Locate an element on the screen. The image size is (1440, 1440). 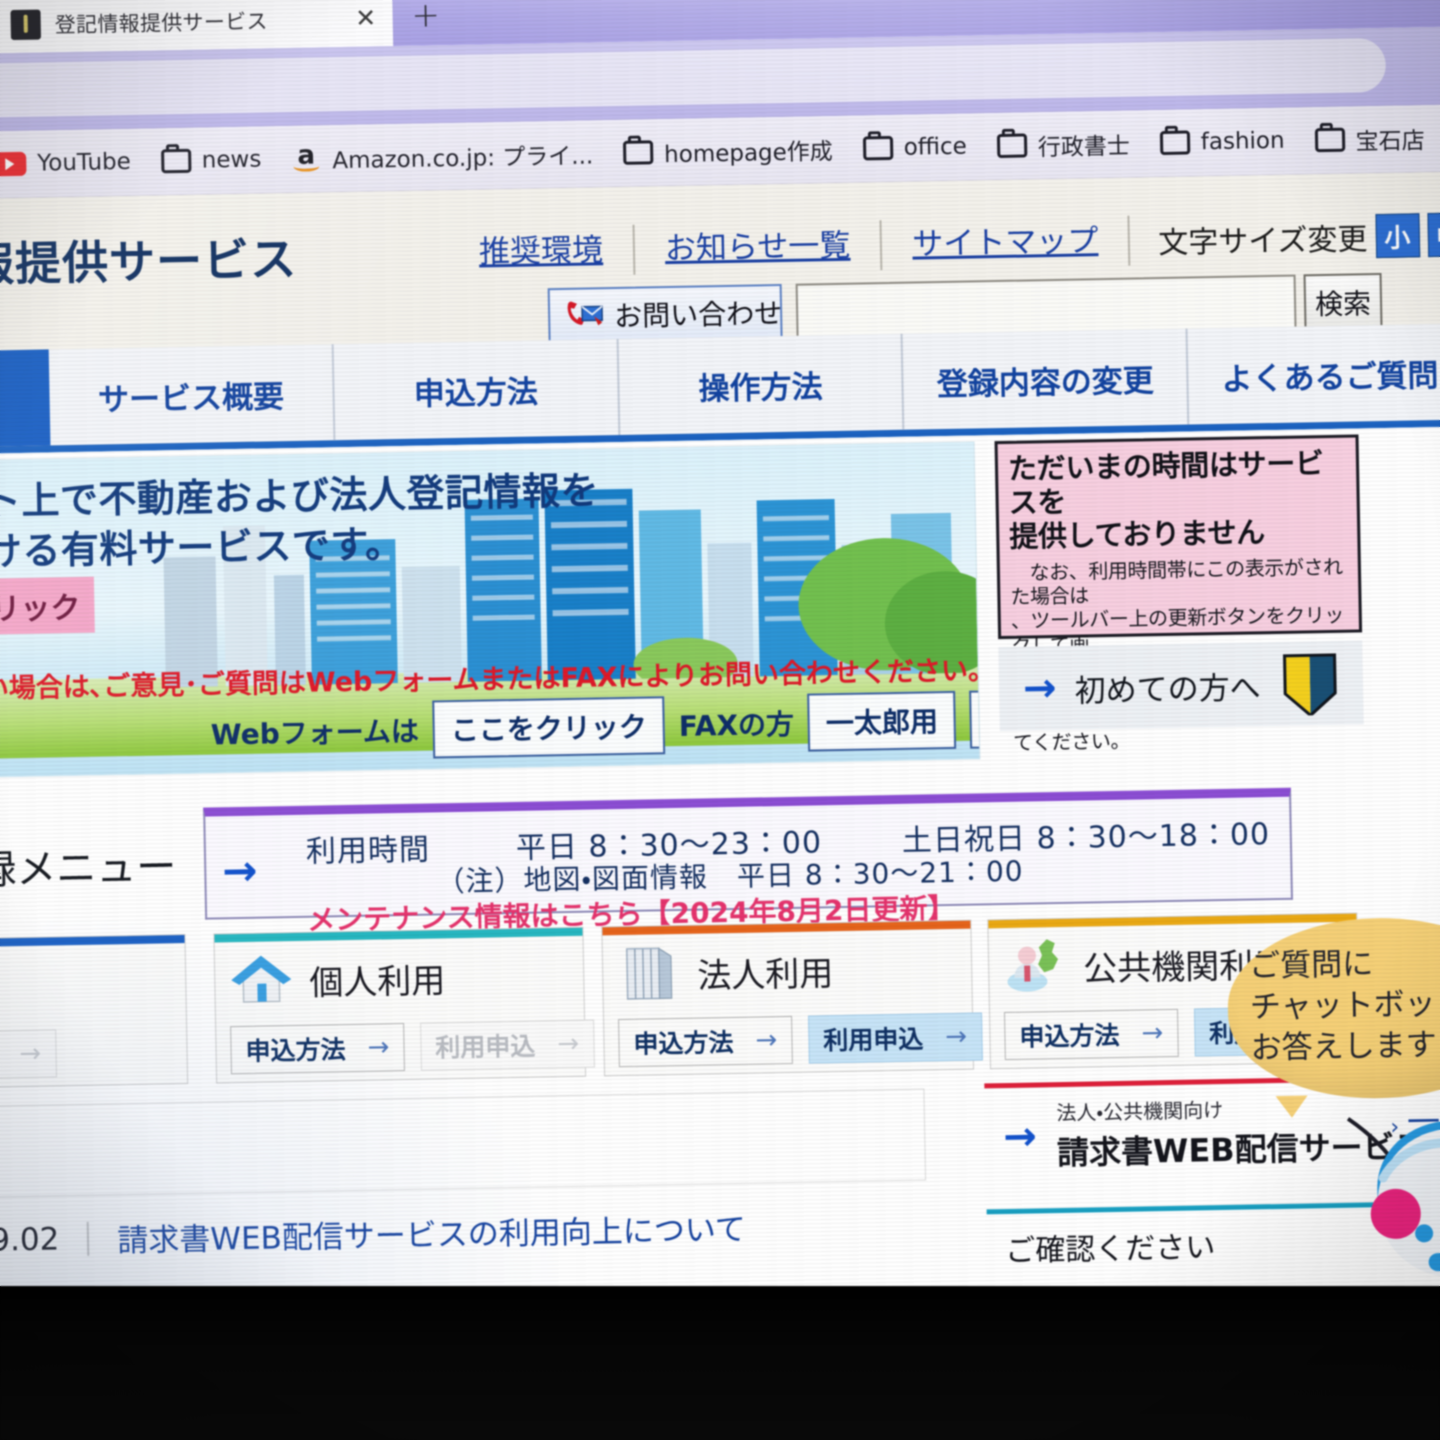
right-link-confirm: ご確認ください is located at coordinates (1193, 1236).